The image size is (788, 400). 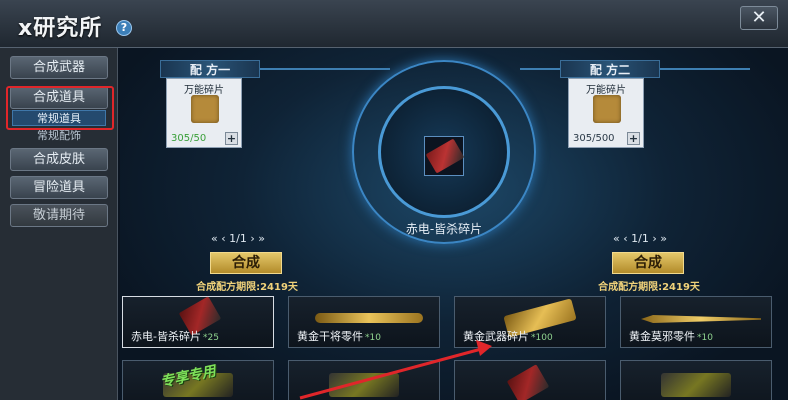 I want to click on arrow-head, so click(x=484, y=348).